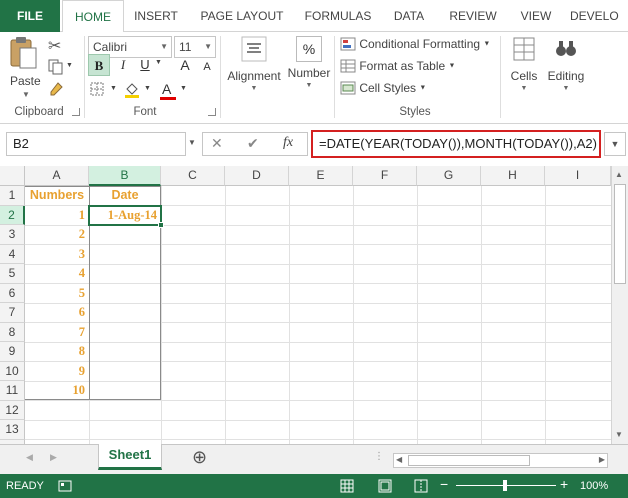 The width and height of the screenshot is (628, 498). Describe the element at coordinates (473, 16) in the screenshot. I see `tab-review: REVIEW` at that location.